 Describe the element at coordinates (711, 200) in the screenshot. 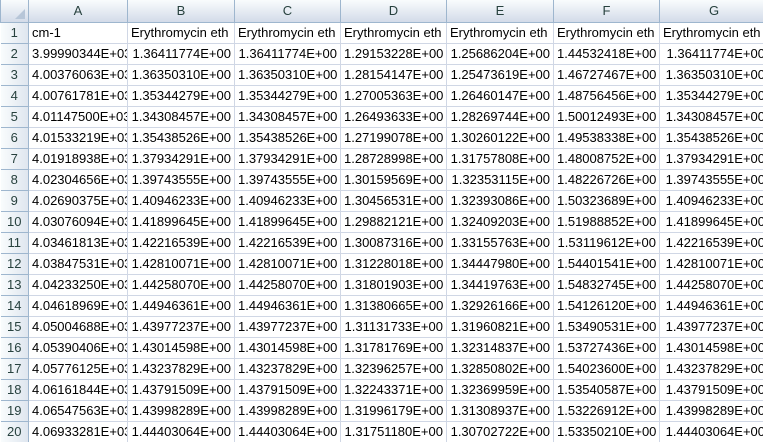

I see `cell-g9: 1.40946233E+00` at that location.